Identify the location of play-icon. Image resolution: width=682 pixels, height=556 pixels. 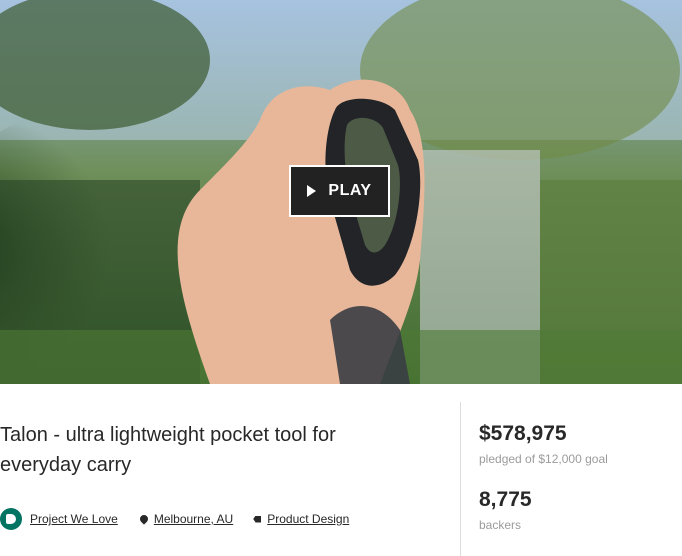
(312, 191).